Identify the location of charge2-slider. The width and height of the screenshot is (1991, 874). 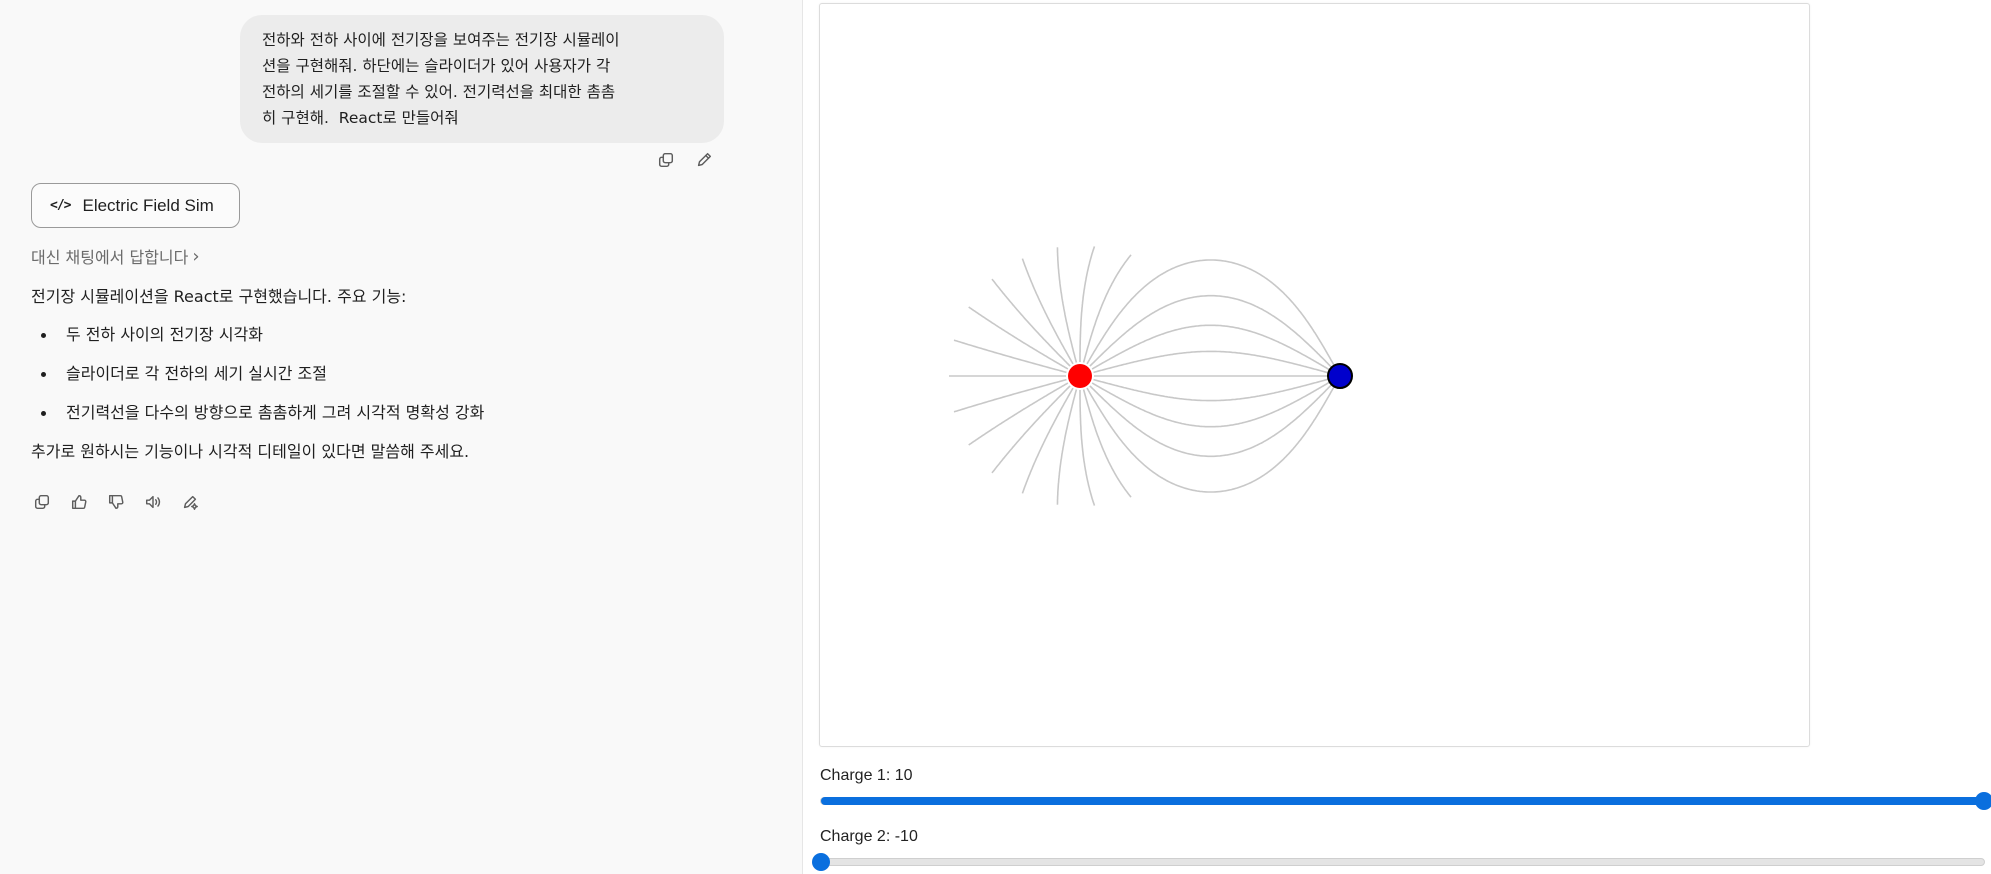
(1398, 862).